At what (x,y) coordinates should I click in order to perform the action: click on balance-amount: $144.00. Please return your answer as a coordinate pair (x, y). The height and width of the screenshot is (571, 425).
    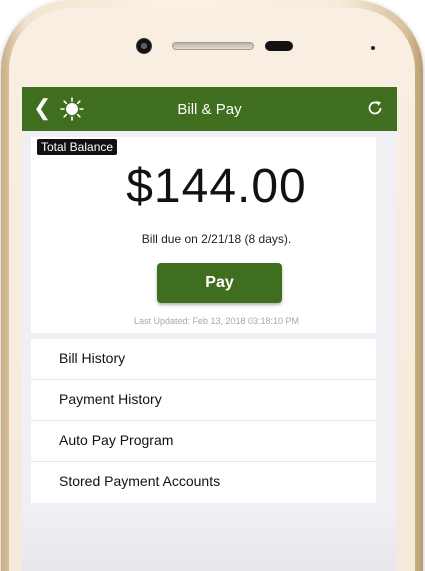
    Looking at the image, I should click on (216, 186).